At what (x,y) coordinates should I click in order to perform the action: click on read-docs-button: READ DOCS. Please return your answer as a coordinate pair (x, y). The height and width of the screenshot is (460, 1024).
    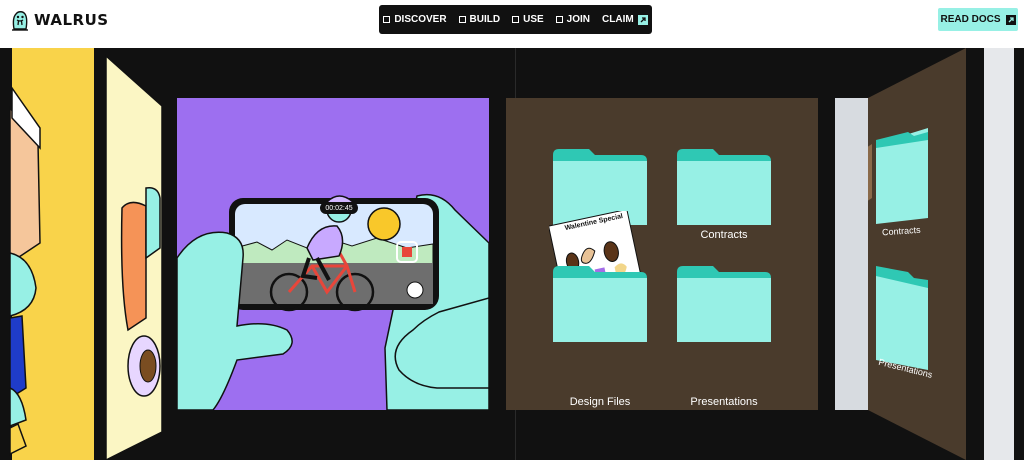
    Looking at the image, I should click on (978, 19).